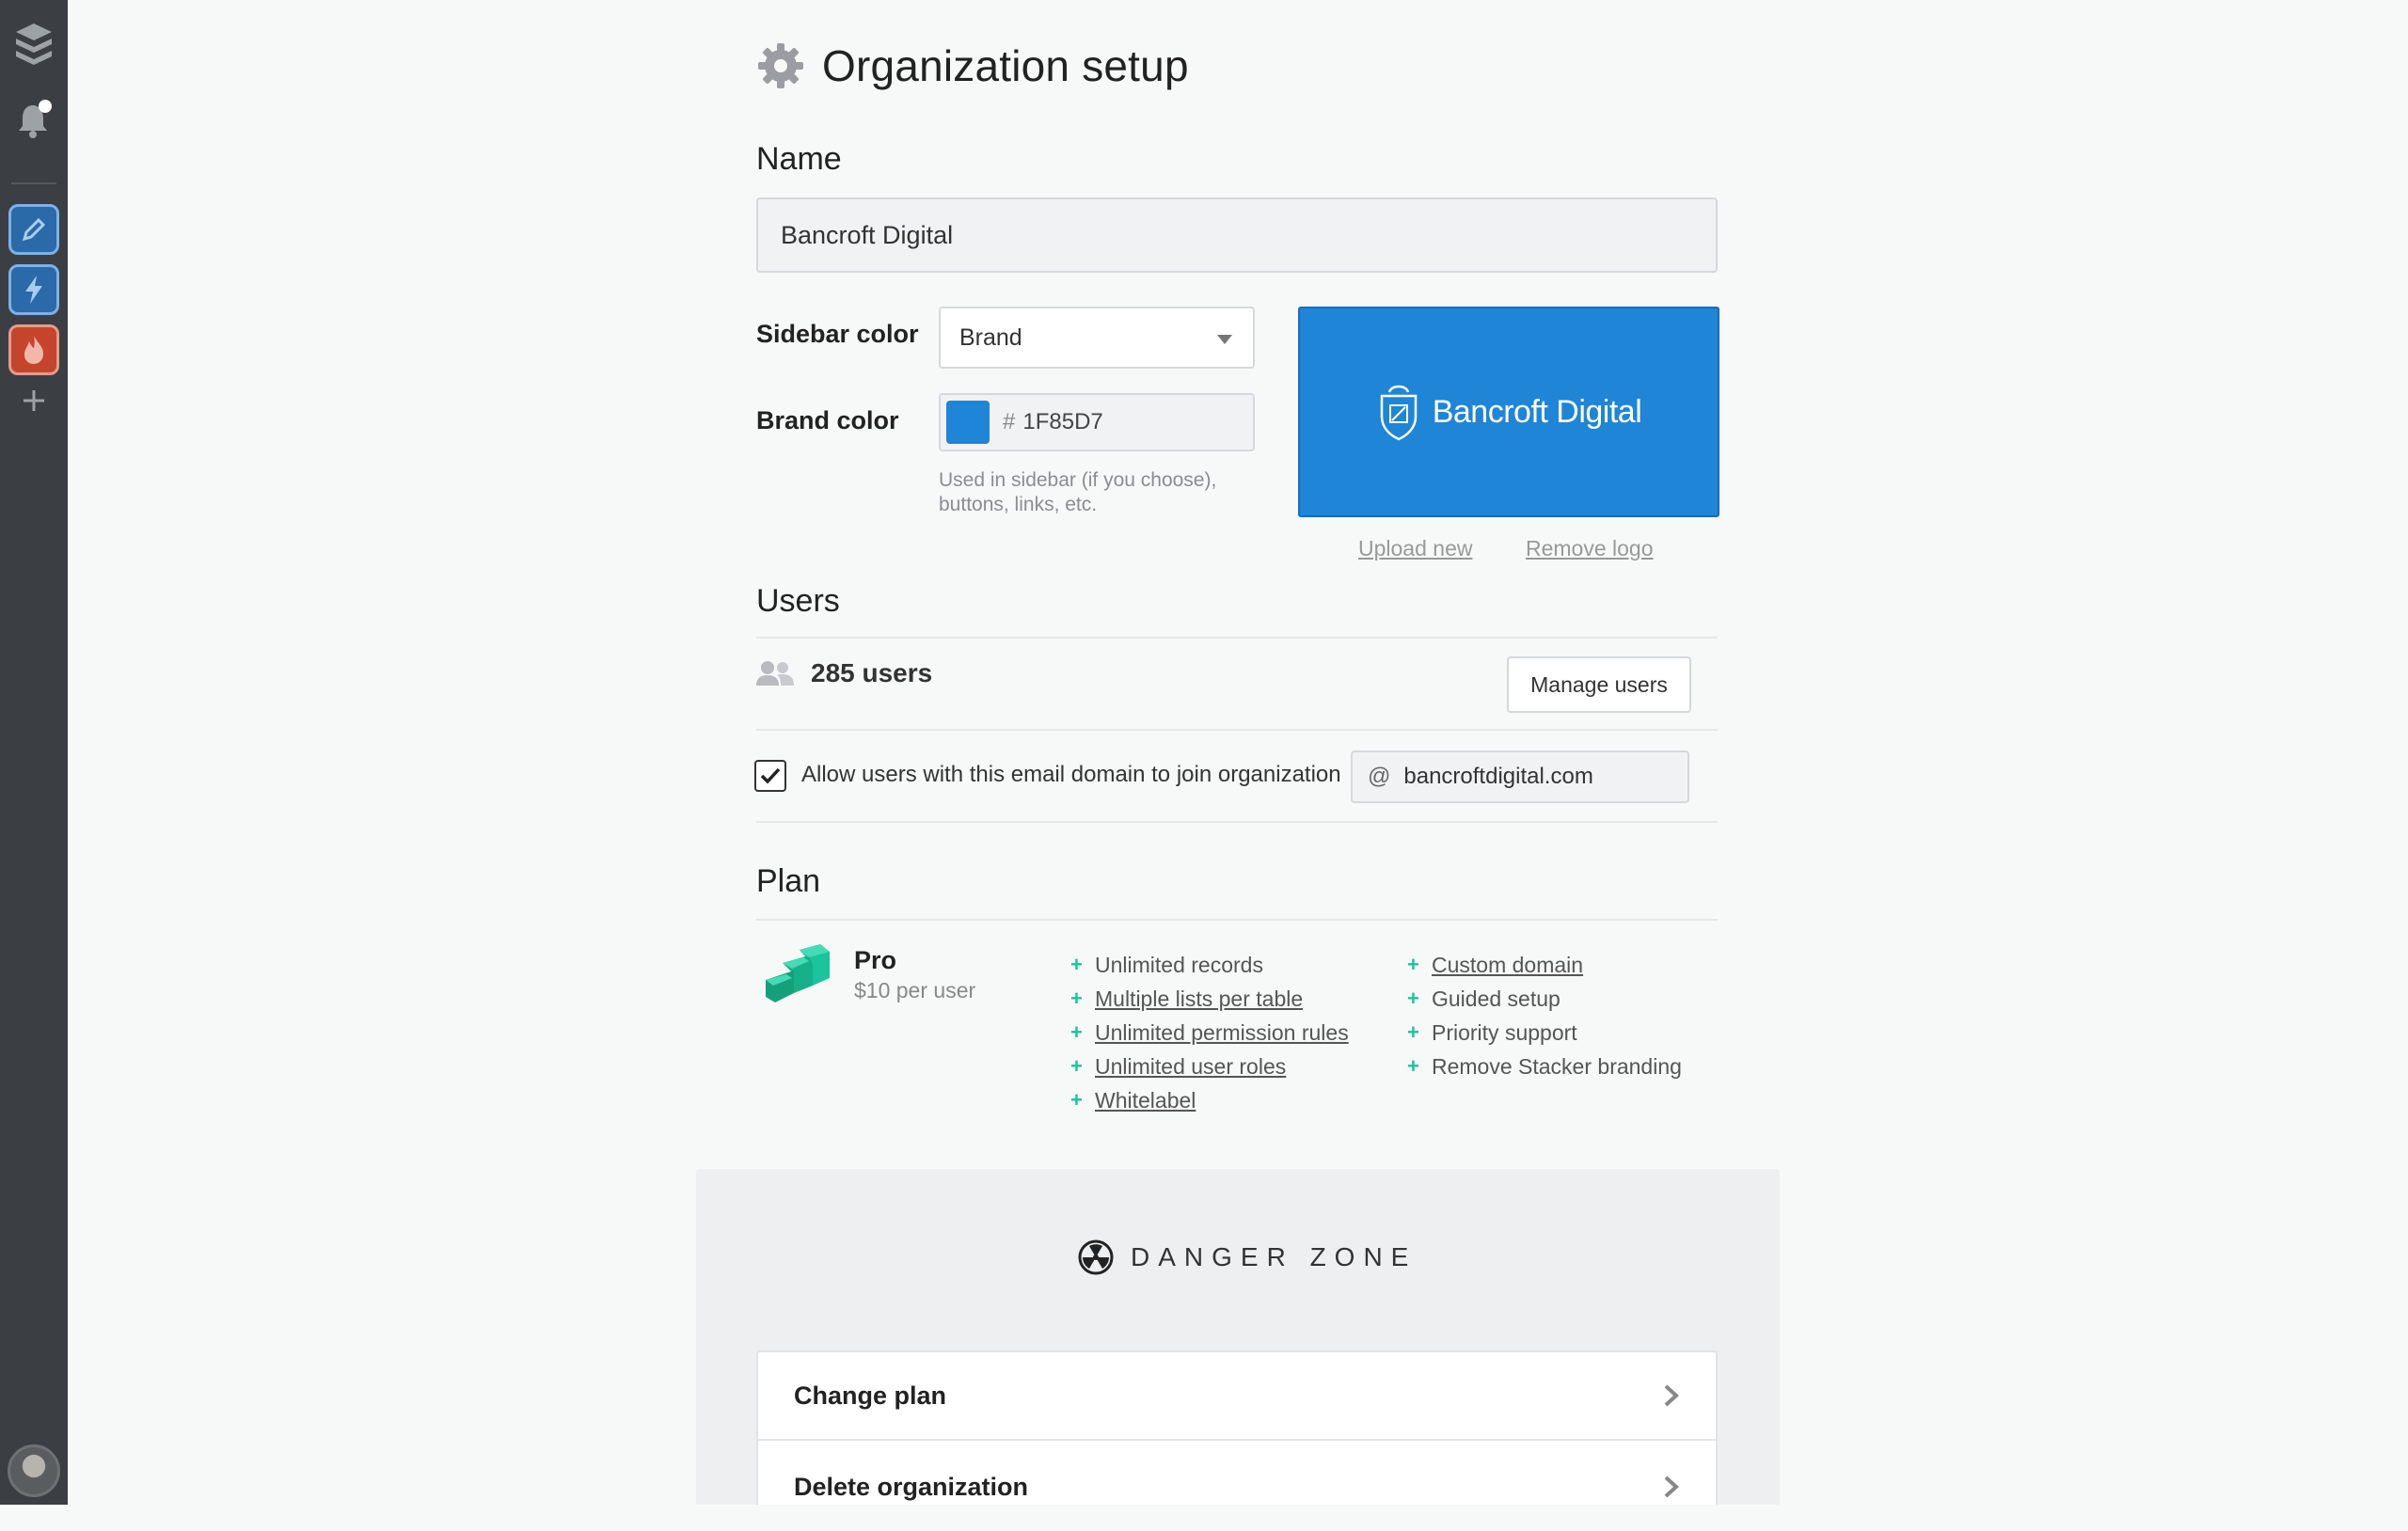  Describe the element at coordinates (1237, 1396) in the screenshot. I see `change-plan-row: Change plan` at that location.